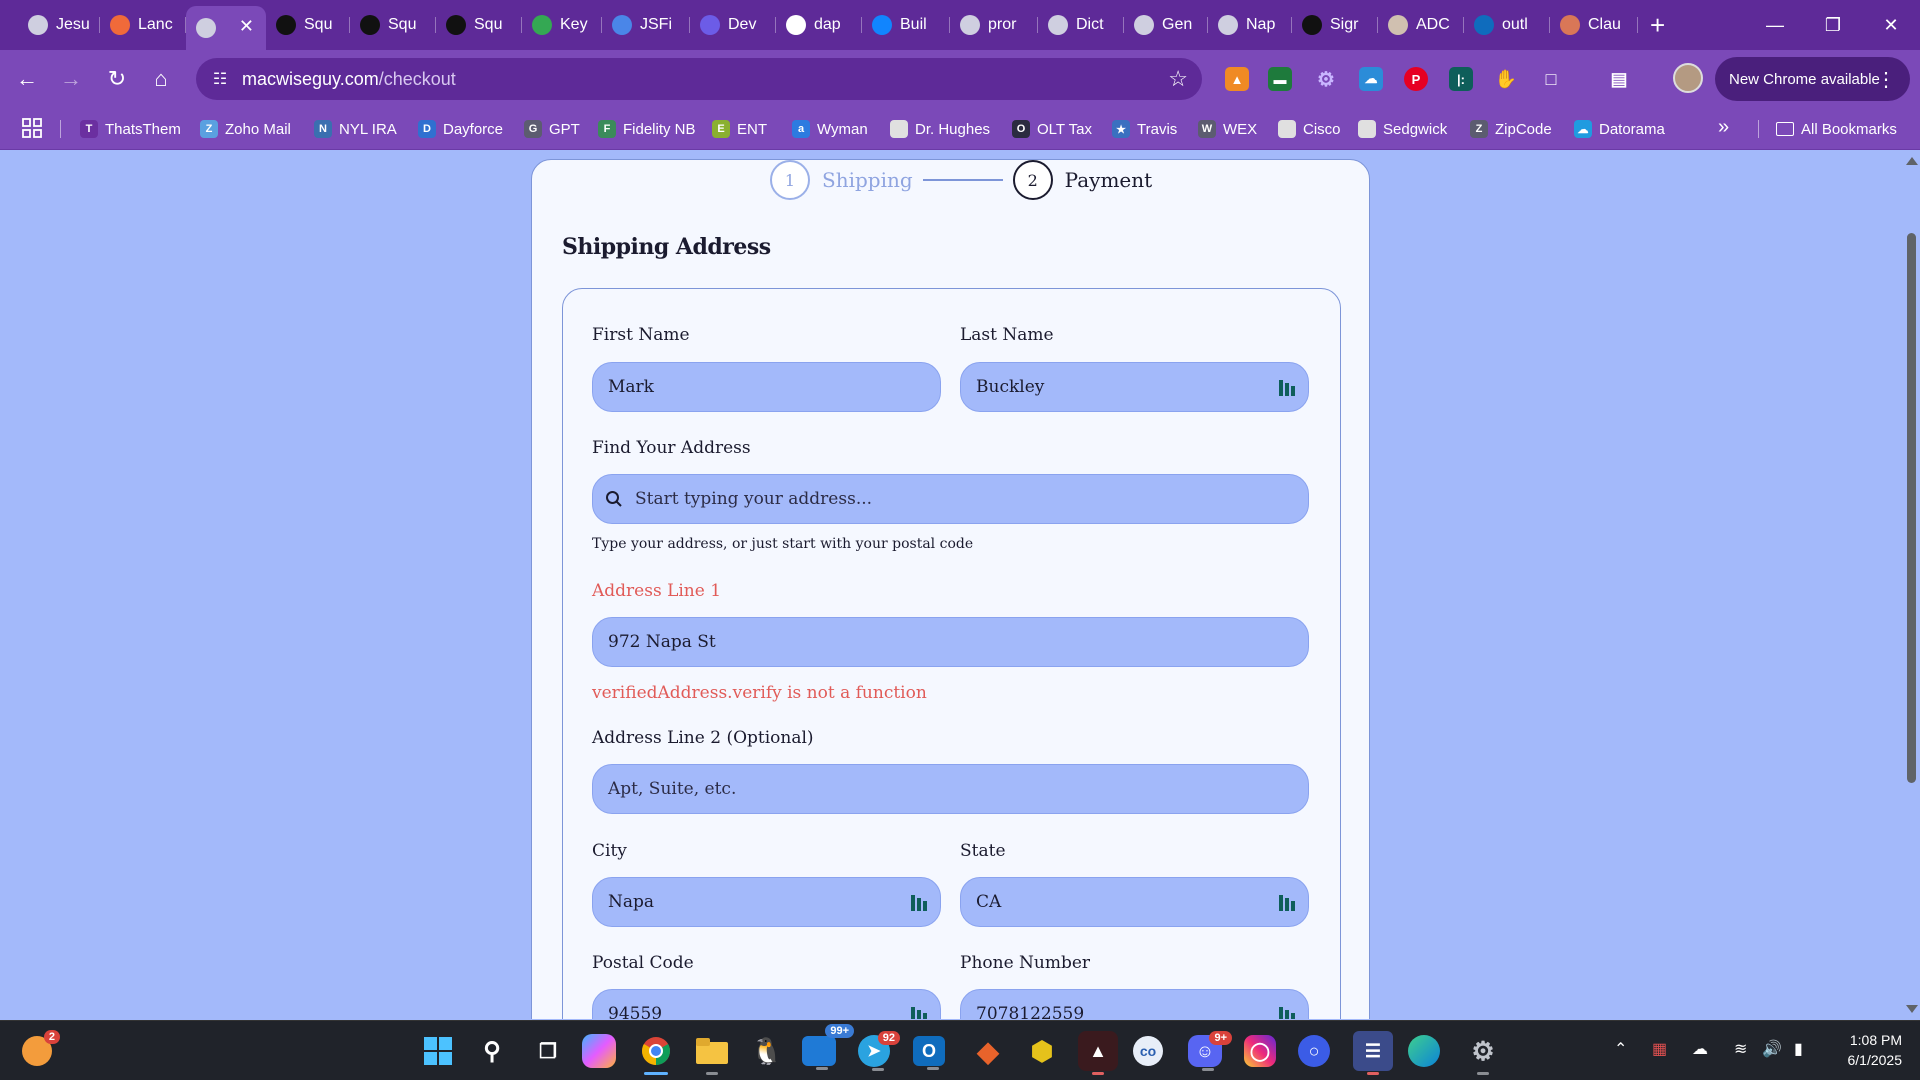 Image resolution: width=1920 pixels, height=1080 pixels. I want to click on diamond-app-icon: ◆, so click(988, 1051).